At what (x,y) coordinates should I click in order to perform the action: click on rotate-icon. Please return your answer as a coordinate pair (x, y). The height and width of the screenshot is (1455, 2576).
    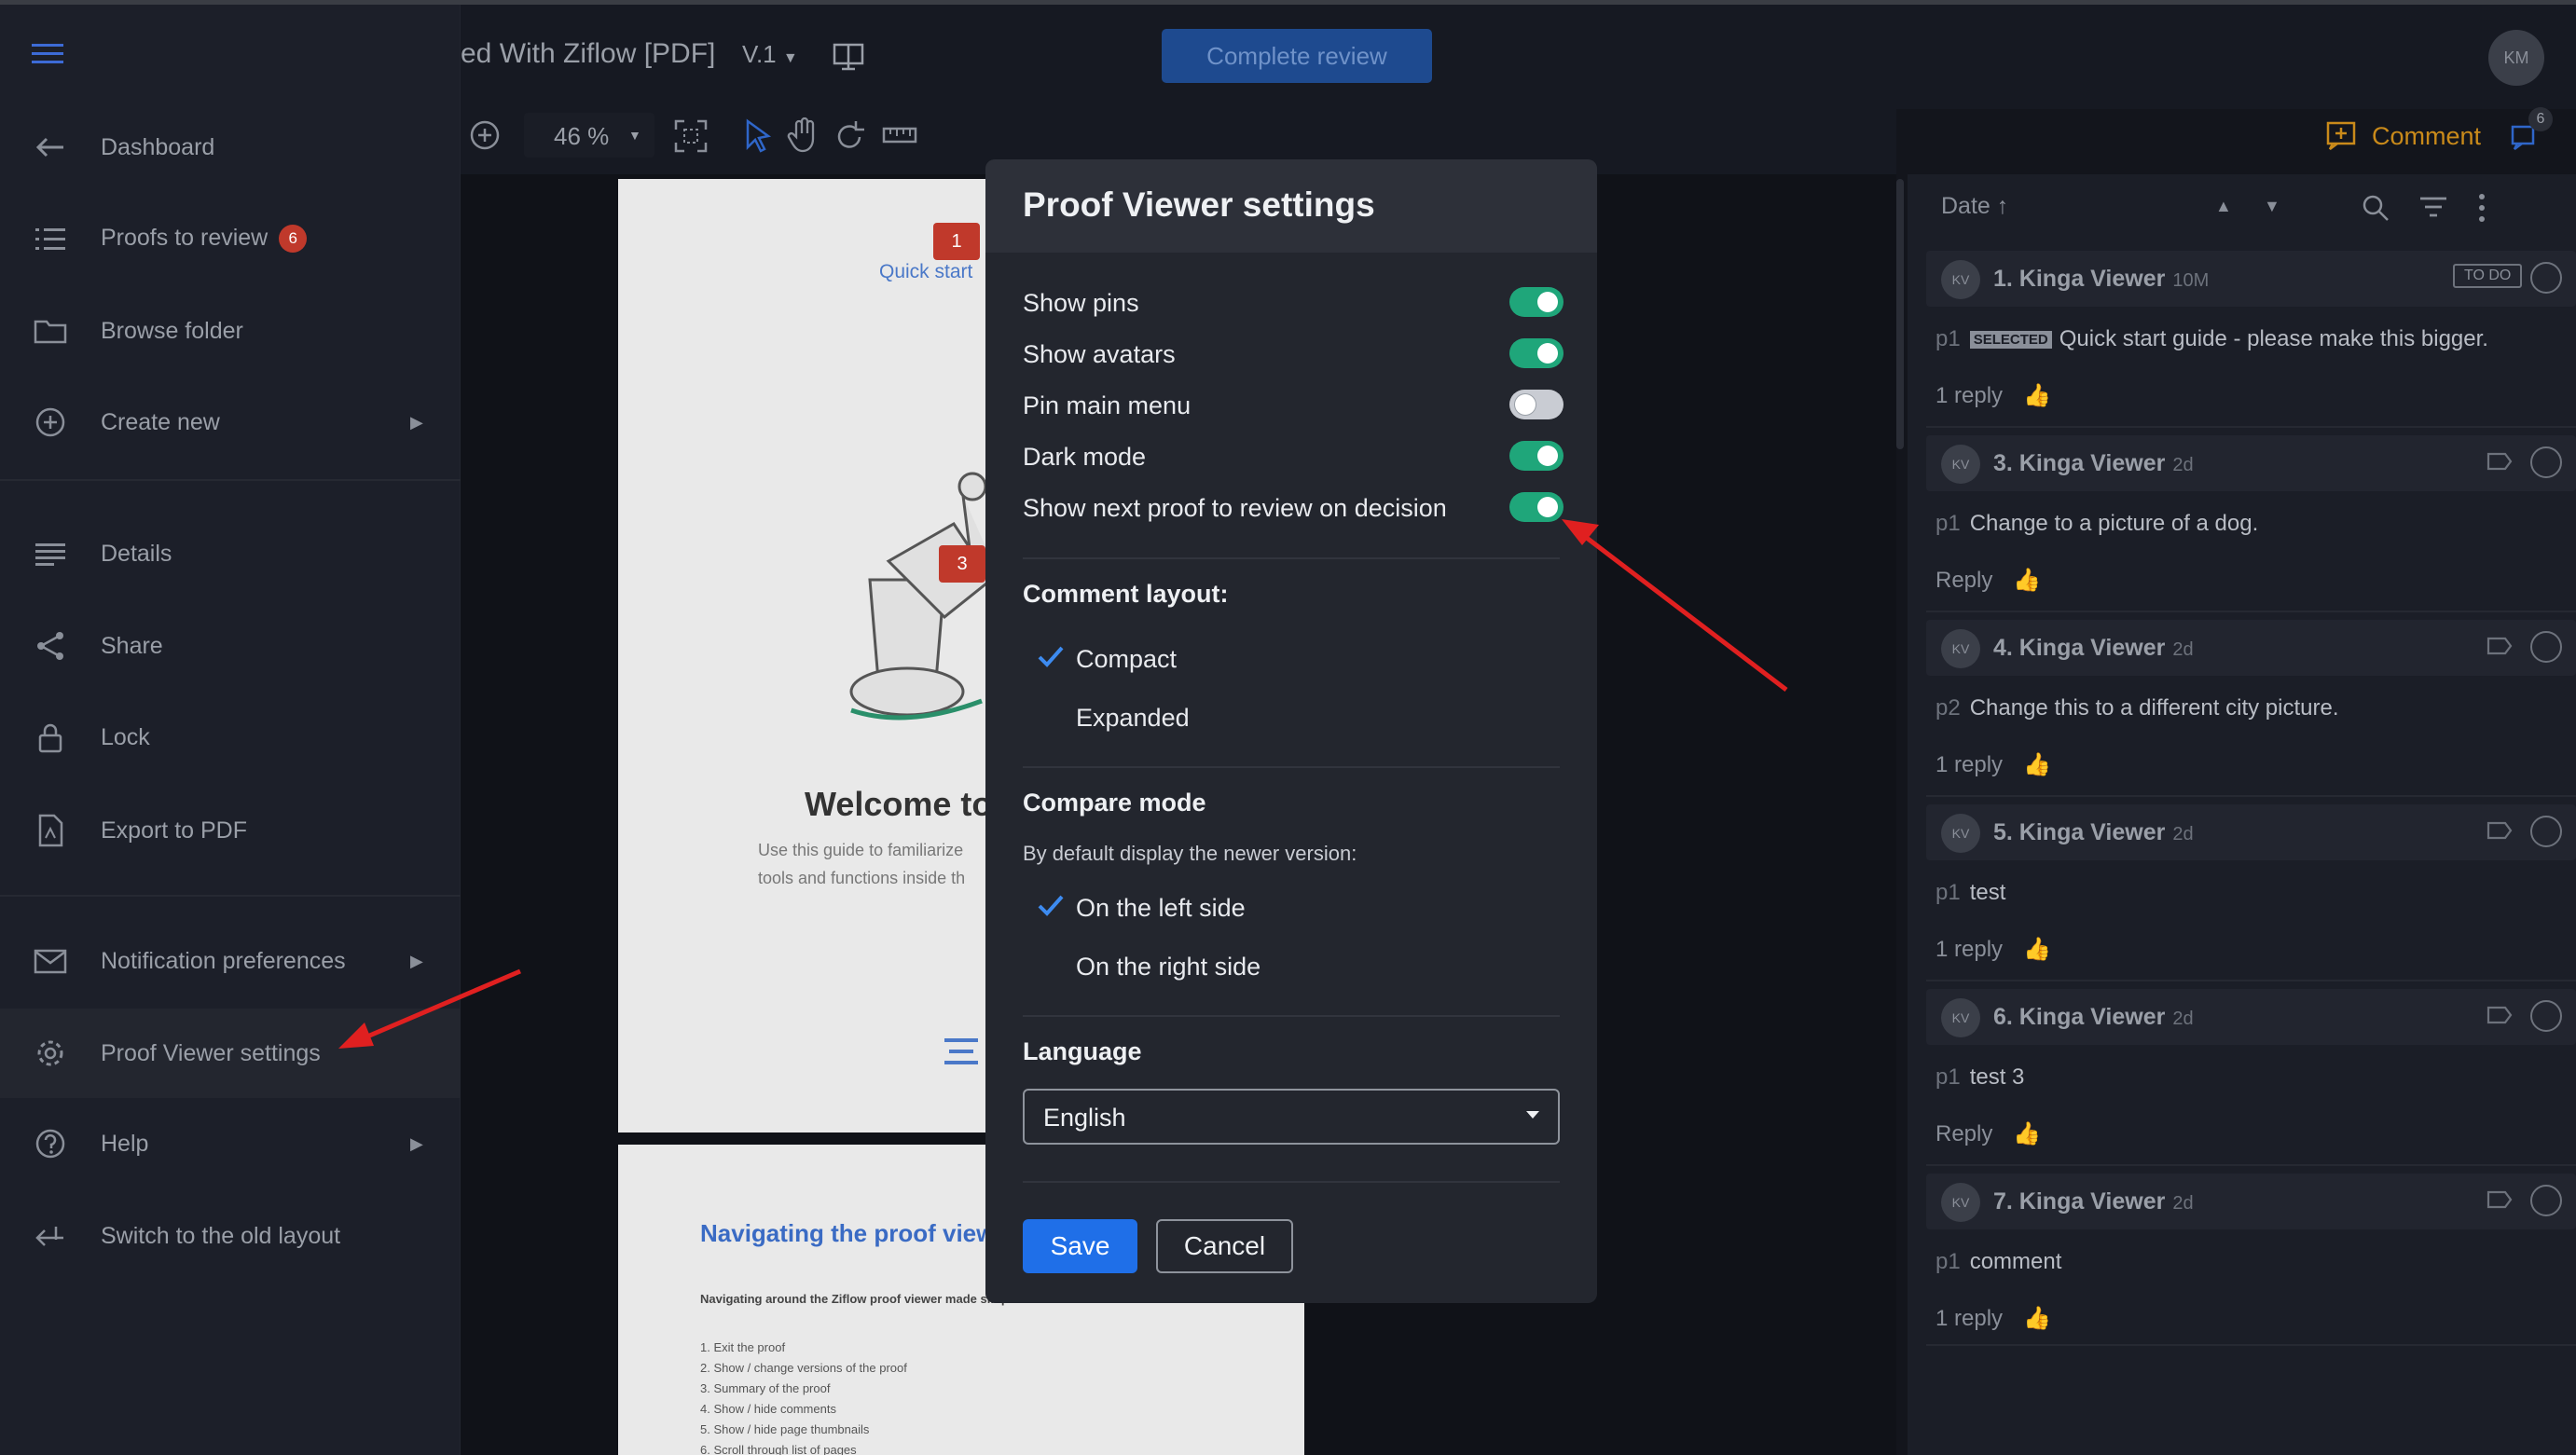
    Looking at the image, I should click on (850, 136).